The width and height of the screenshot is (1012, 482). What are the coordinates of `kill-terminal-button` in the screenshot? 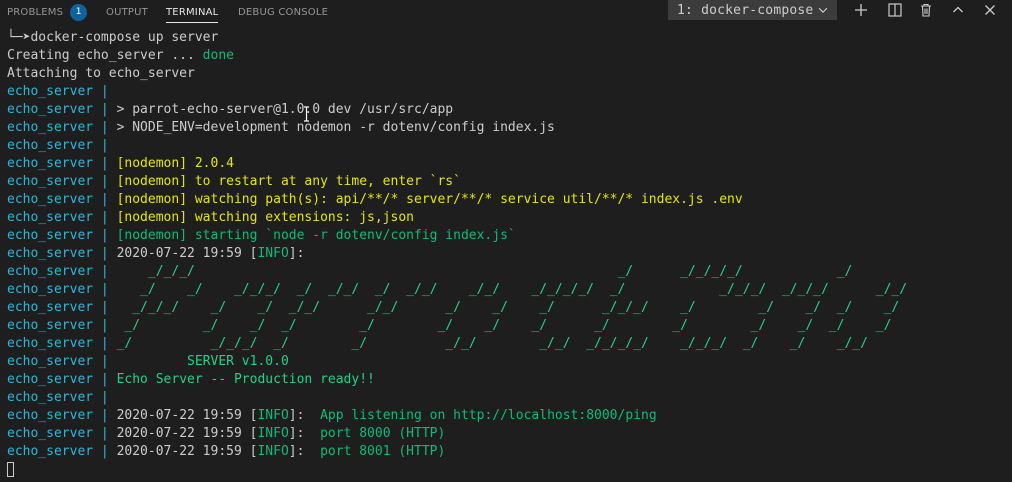 It's located at (926, 10).